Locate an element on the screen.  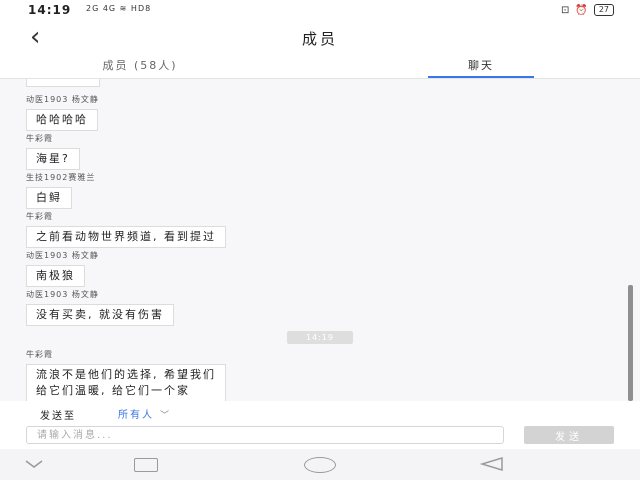
tab-chat: 聊天 is located at coordinates (481, 67).